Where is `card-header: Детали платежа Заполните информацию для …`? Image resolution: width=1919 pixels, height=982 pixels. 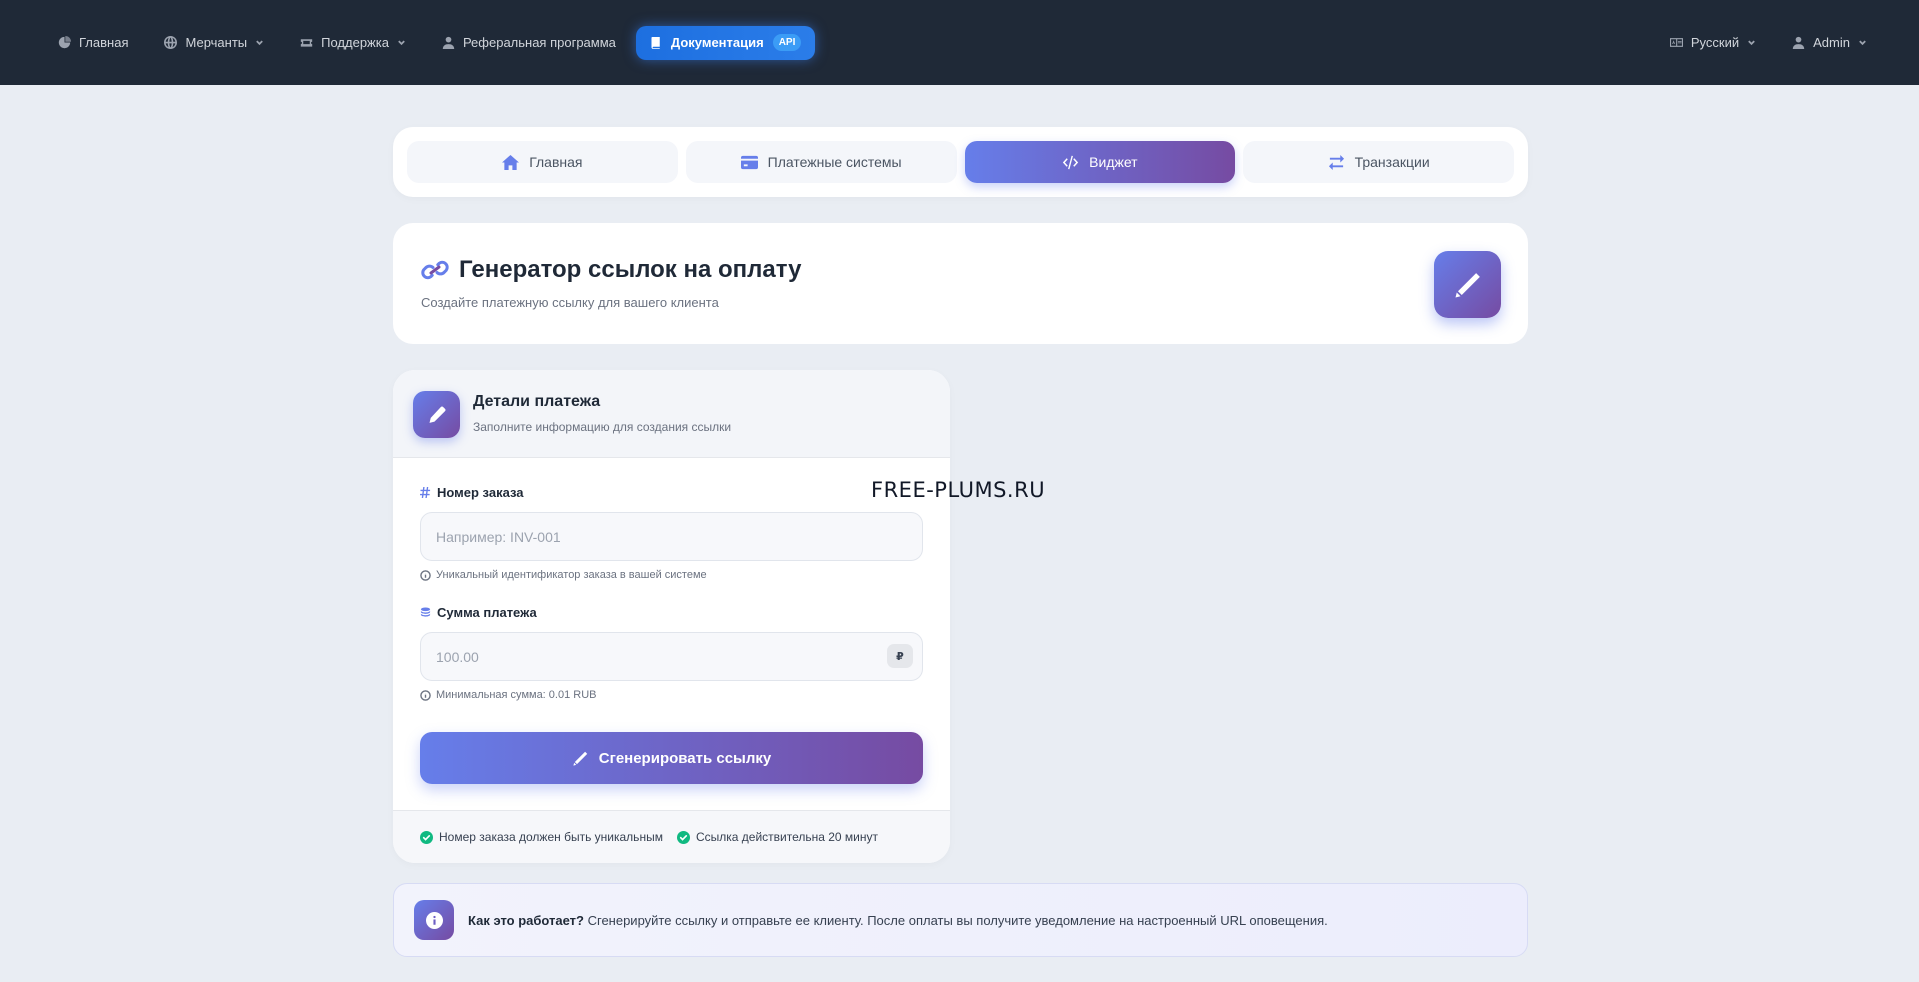 card-header: Детали платежа Заполните информацию для … is located at coordinates (671, 414).